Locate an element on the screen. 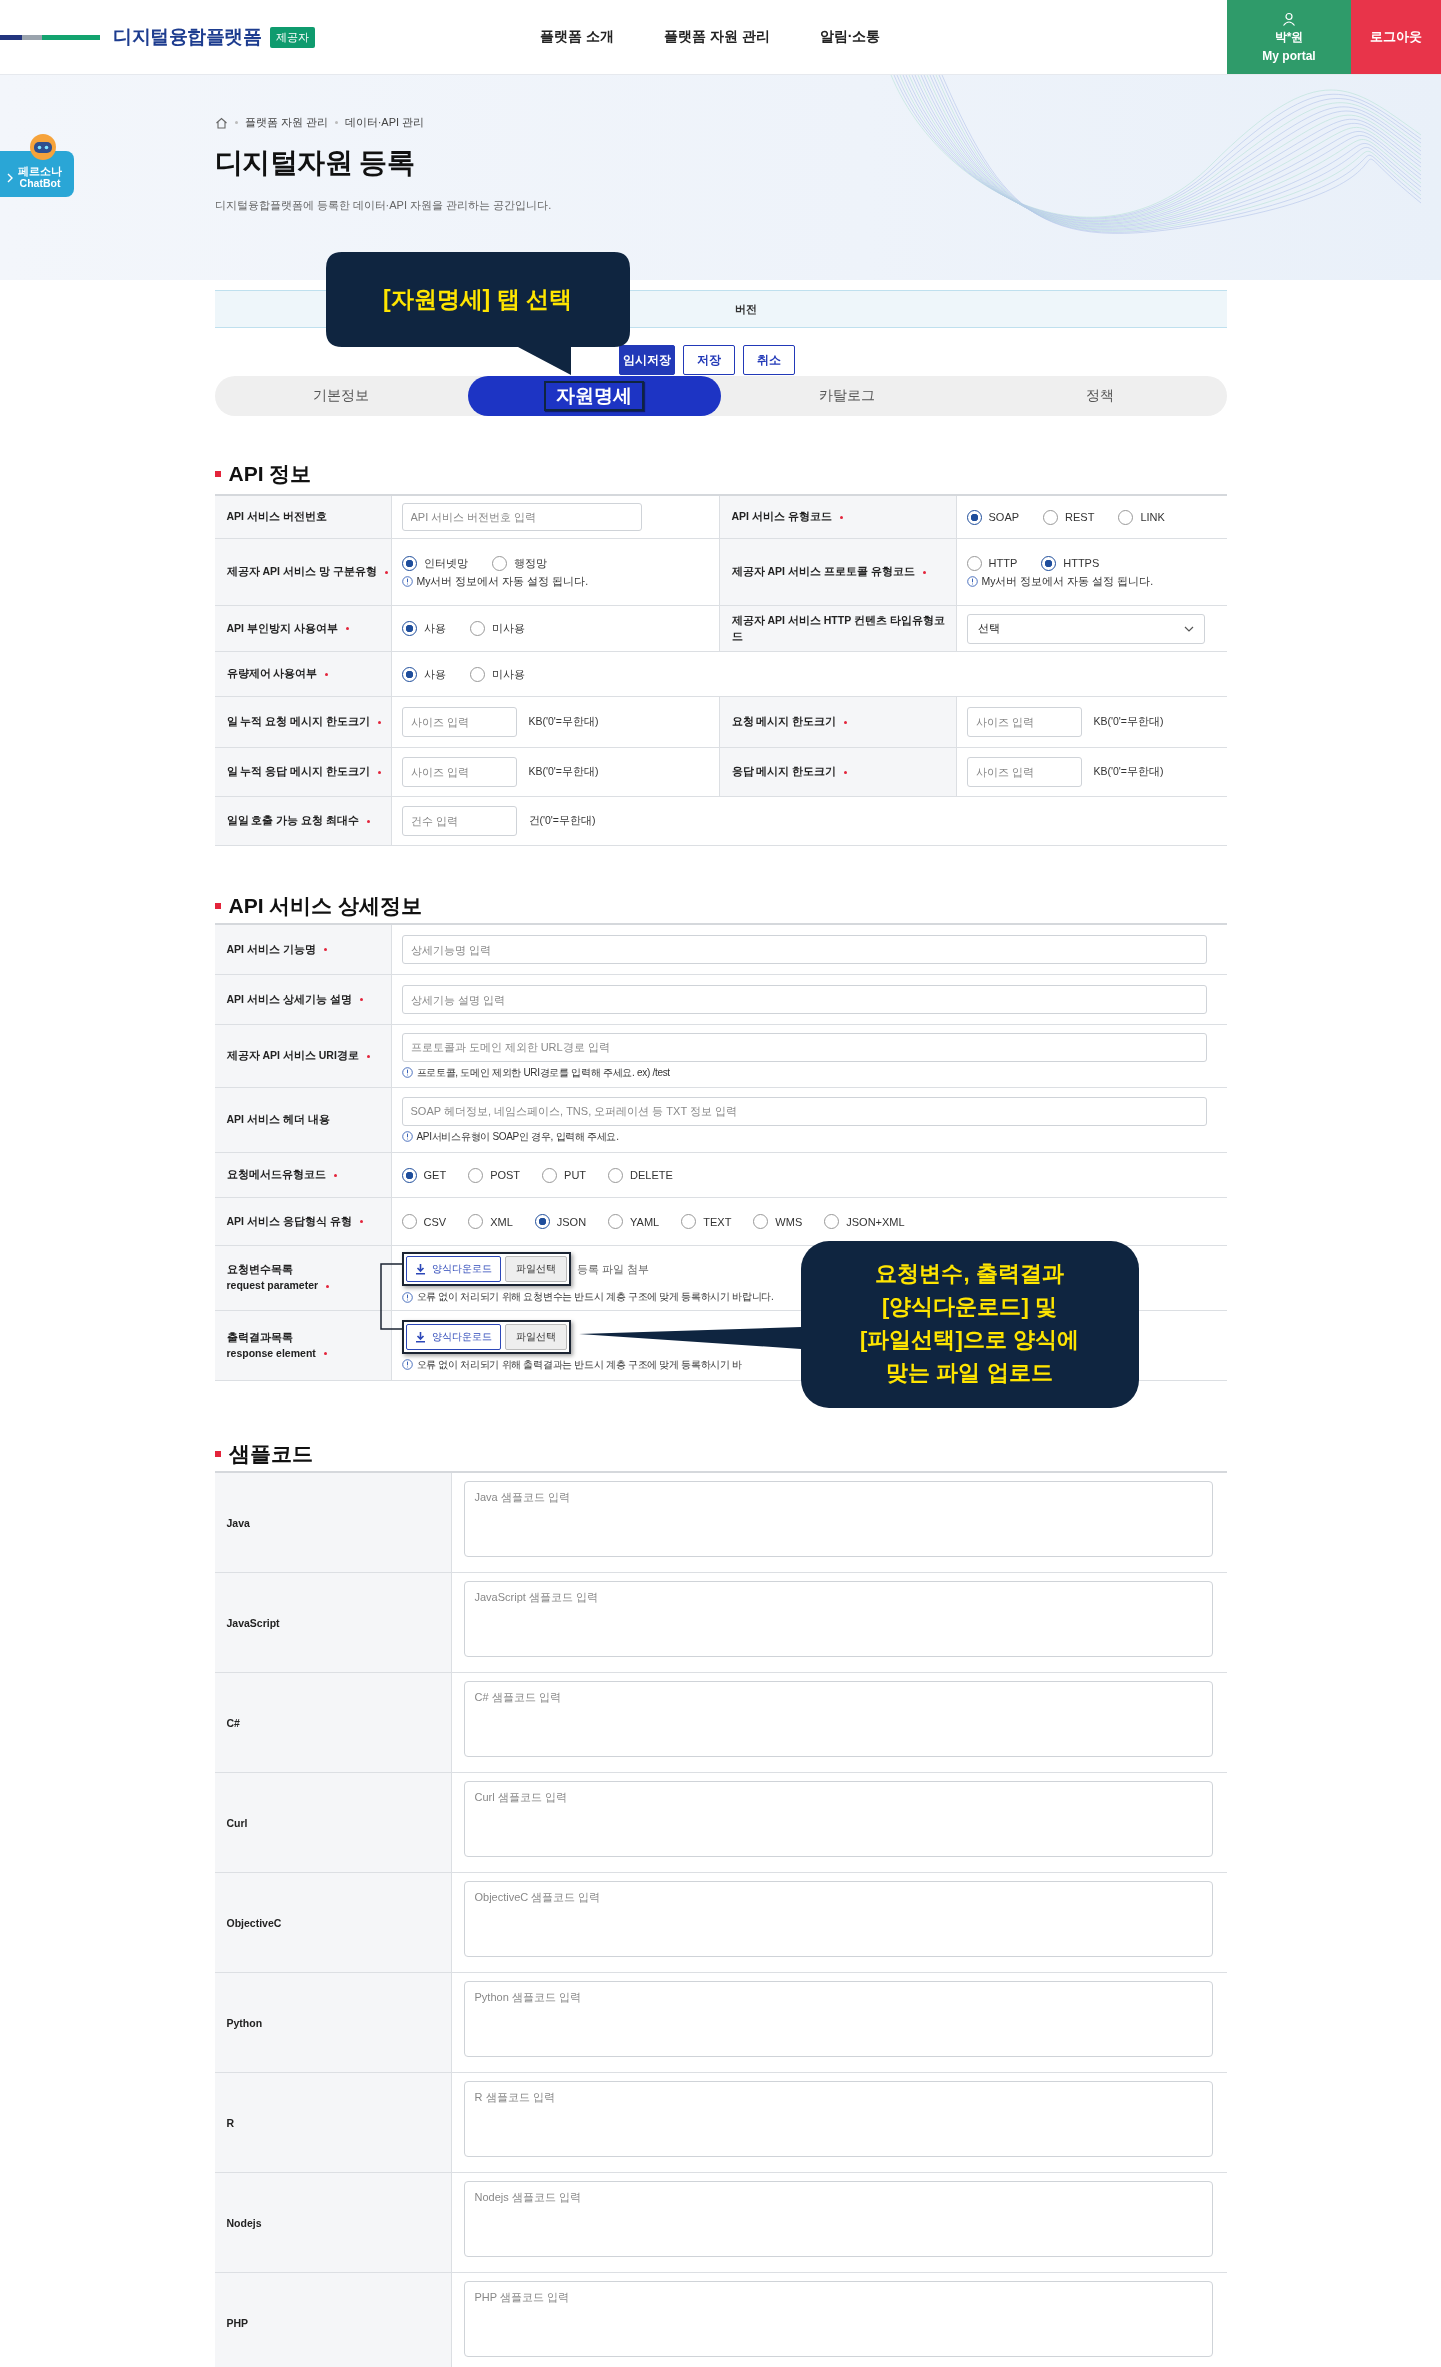  field-label-cell: 제공자 API 서비스 망 구분유형 is located at coordinates (303, 572).